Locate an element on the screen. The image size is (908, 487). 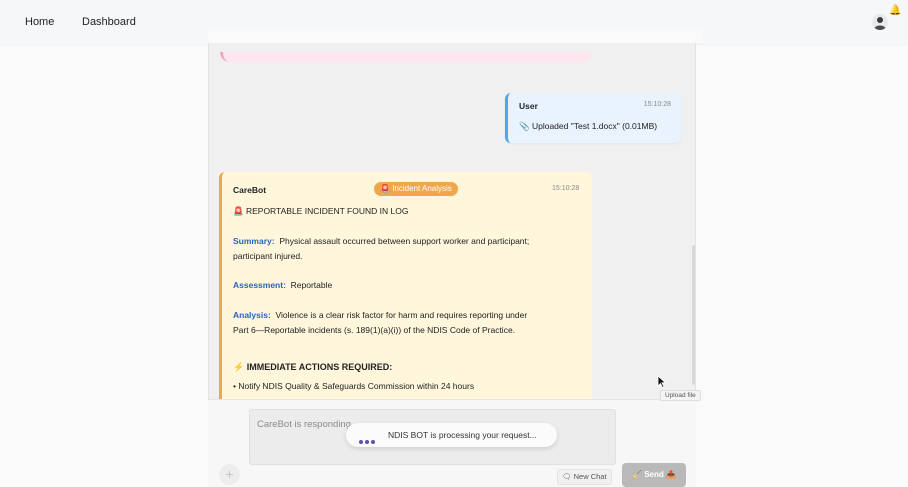
actions-heading: ⚡ IMMEDIATE ACTIONS REQUIRED: is located at coordinates (312, 367).